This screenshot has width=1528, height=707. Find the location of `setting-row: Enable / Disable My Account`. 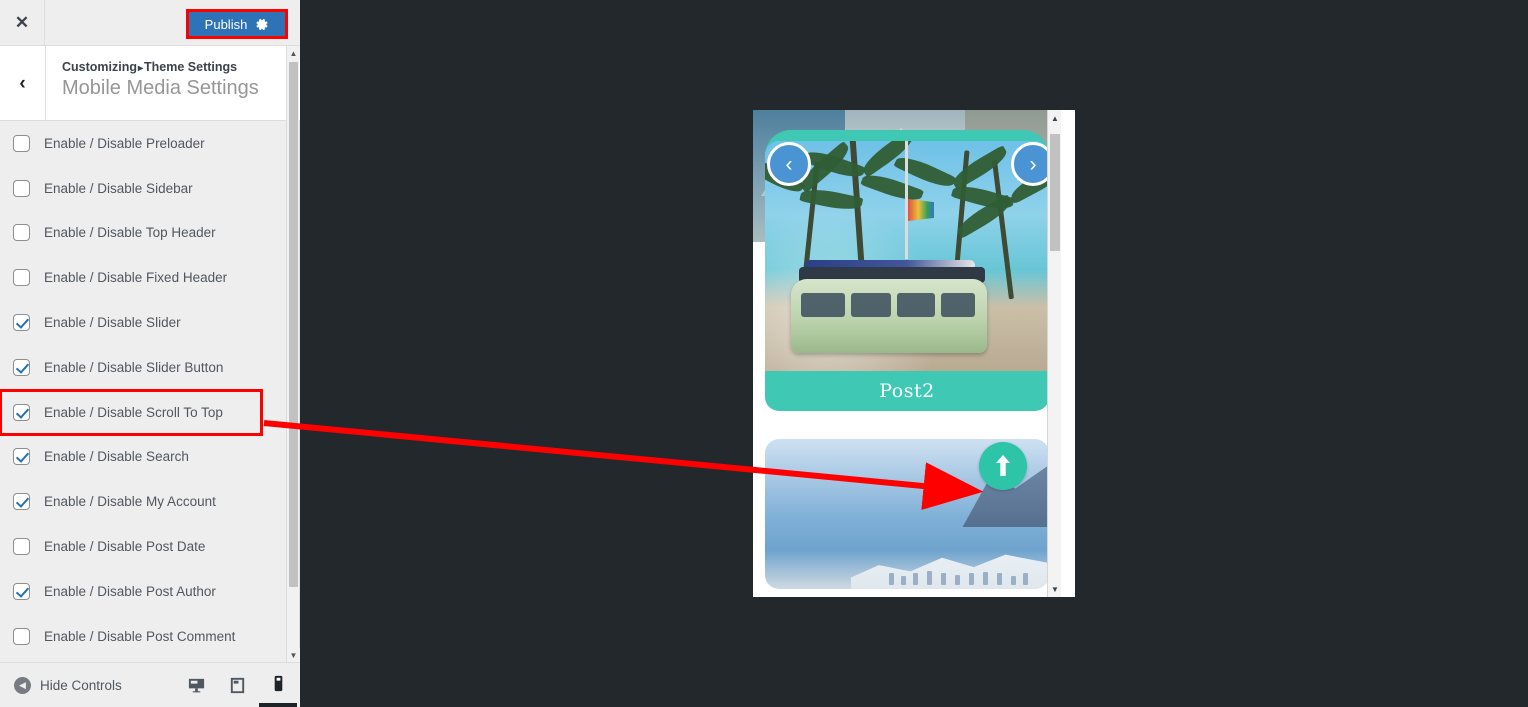

setting-row: Enable / Disable My Account is located at coordinates (144, 501).